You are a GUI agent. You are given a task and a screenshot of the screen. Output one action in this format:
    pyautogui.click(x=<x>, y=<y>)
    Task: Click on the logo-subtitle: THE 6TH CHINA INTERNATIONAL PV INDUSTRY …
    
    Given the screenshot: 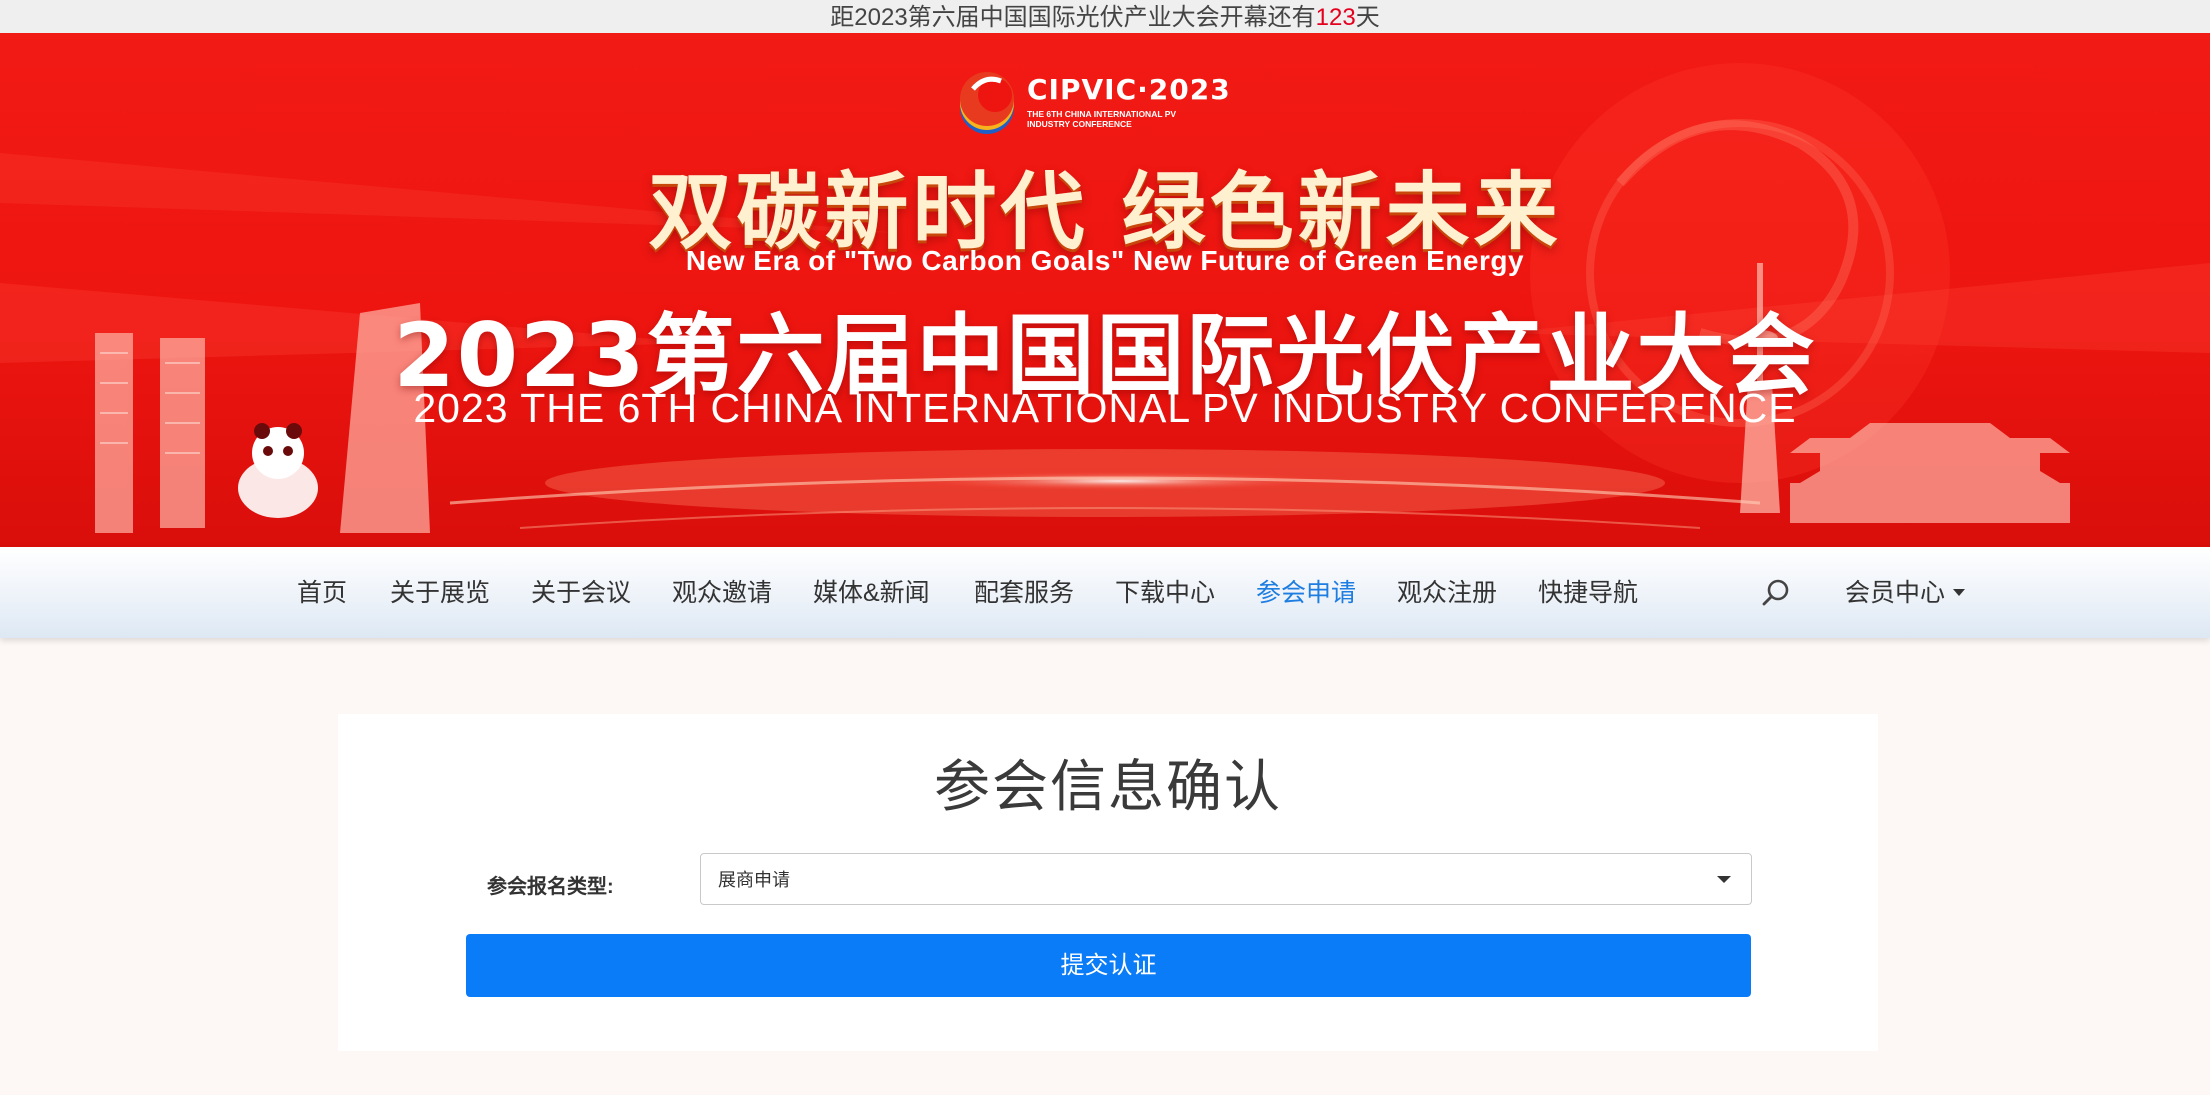 What is the action you would take?
    pyautogui.click(x=1102, y=119)
    